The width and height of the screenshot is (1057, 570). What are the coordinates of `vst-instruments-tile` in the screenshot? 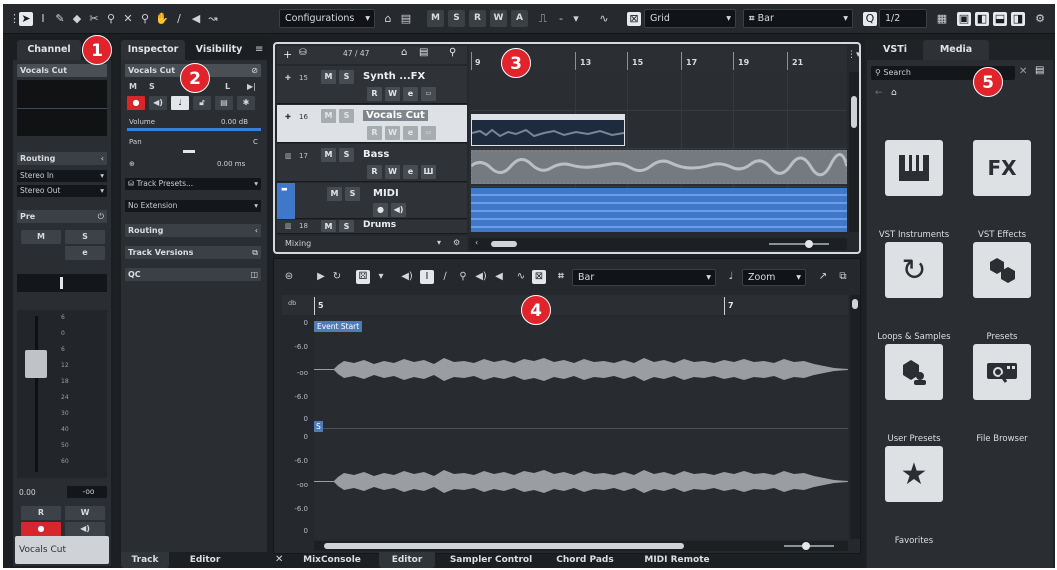 It's located at (914, 168).